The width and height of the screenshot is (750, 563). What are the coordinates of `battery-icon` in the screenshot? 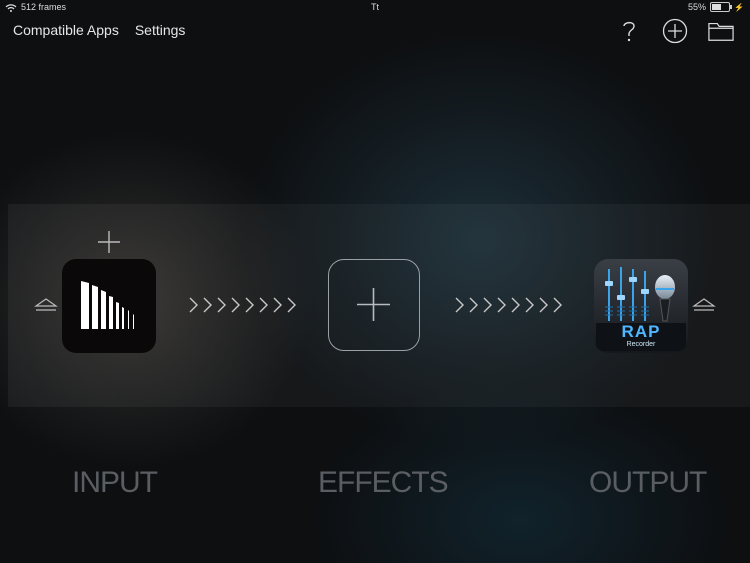 It's located at (721, 7).